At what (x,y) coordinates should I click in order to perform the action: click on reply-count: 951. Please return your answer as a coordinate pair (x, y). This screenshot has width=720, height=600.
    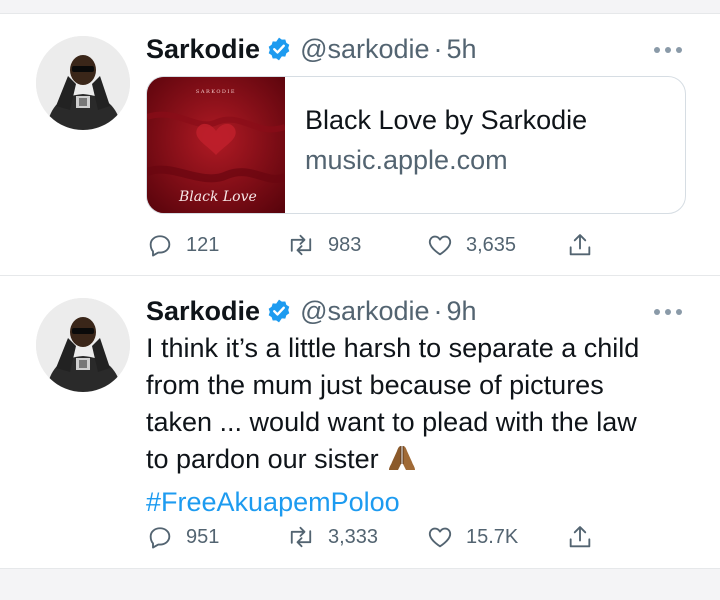
    Looking at the image, I should click on (203, 536).